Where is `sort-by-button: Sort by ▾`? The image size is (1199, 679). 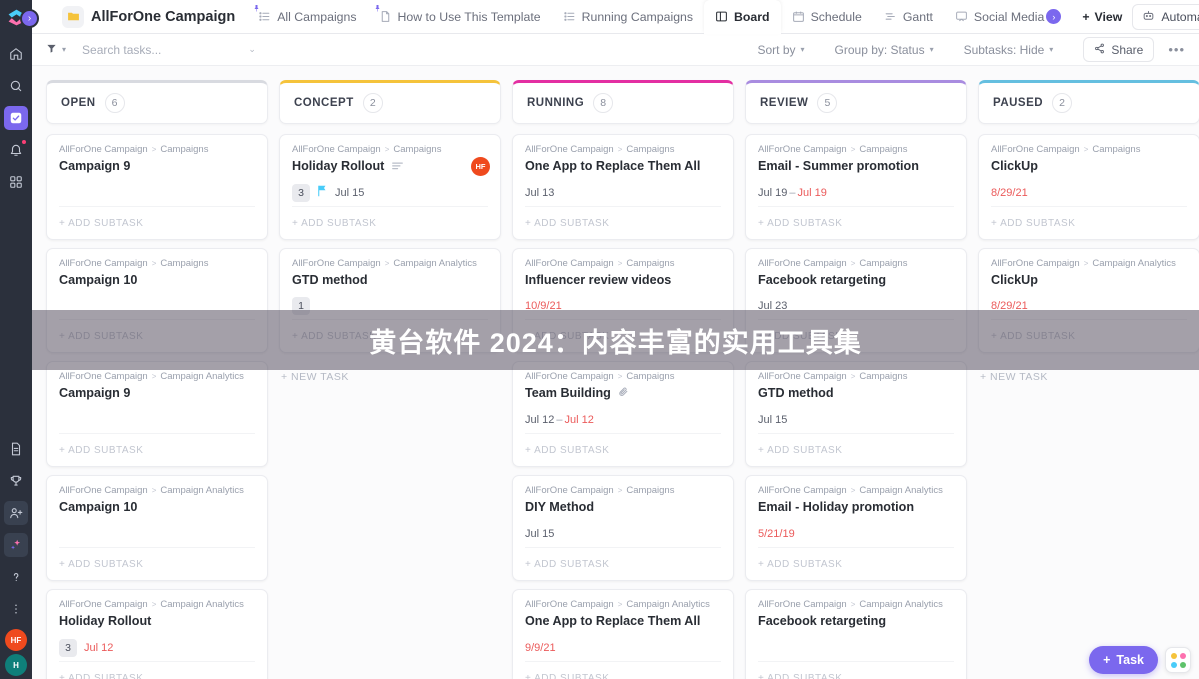 sort-by-button: Sort by ▾ is located at coordinates (780, 50).